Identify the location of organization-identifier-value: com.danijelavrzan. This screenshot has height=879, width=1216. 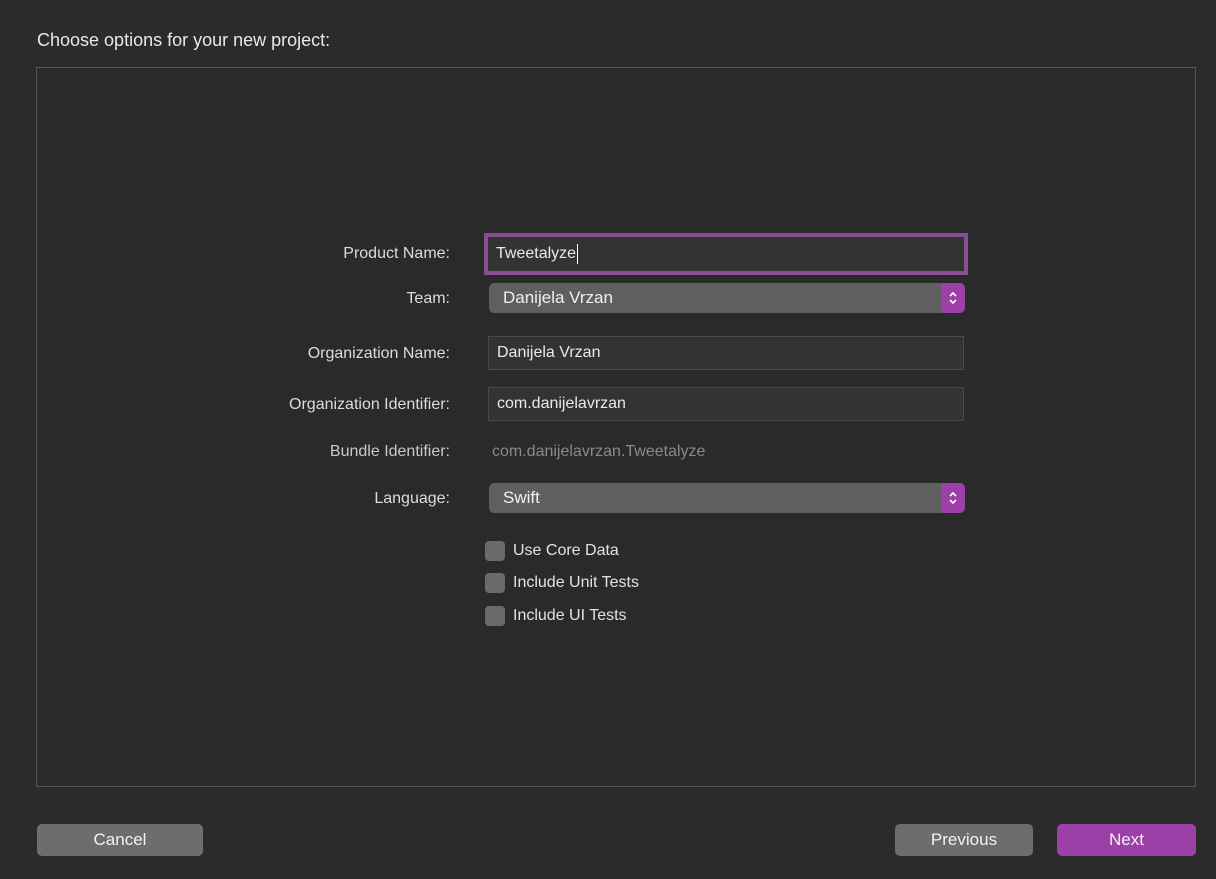
(561, 403).